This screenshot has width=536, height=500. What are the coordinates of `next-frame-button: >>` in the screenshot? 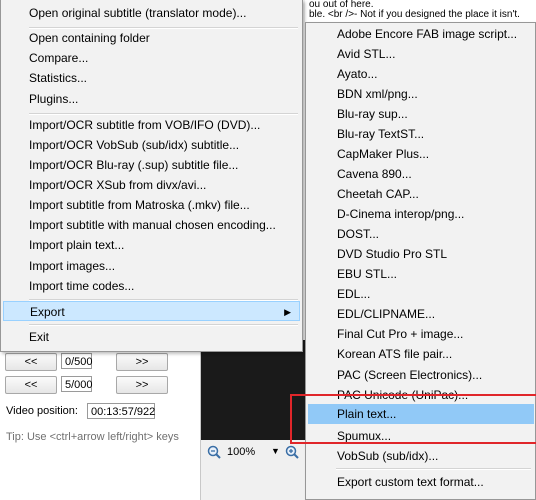 It's located at (142, 385).